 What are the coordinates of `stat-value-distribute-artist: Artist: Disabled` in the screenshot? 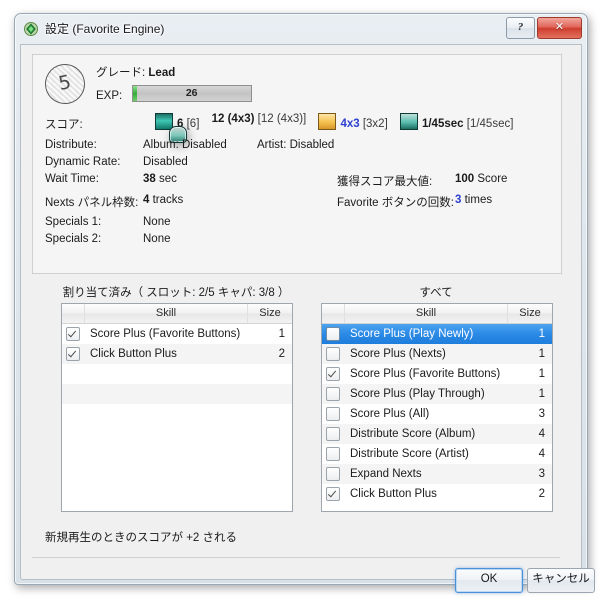 It's located at (296, 145).